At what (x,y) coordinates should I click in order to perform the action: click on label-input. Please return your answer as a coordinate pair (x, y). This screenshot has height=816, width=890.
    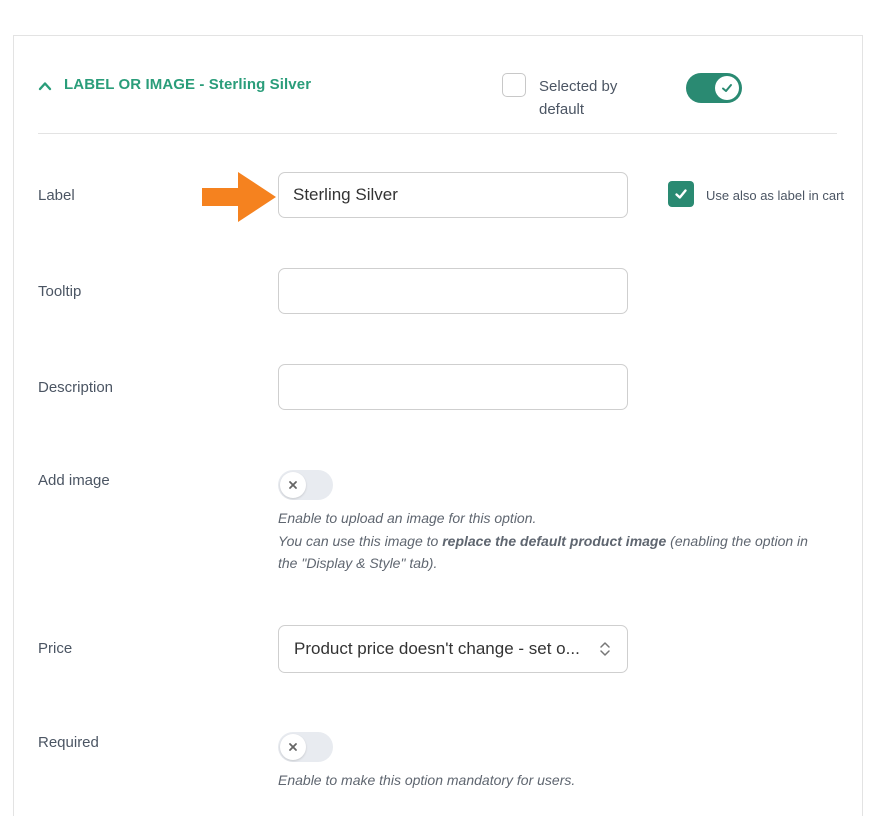
    Looking at the image, I should click on (453, 195).